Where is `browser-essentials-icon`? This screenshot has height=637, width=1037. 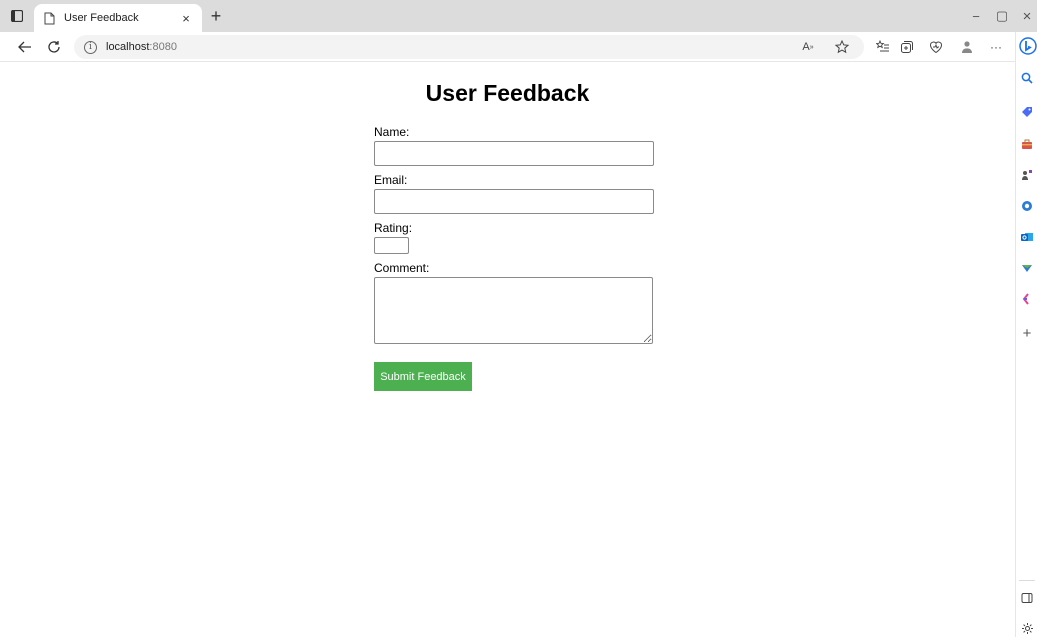 browser-essentials-icon is located at coordinates (936, 47).